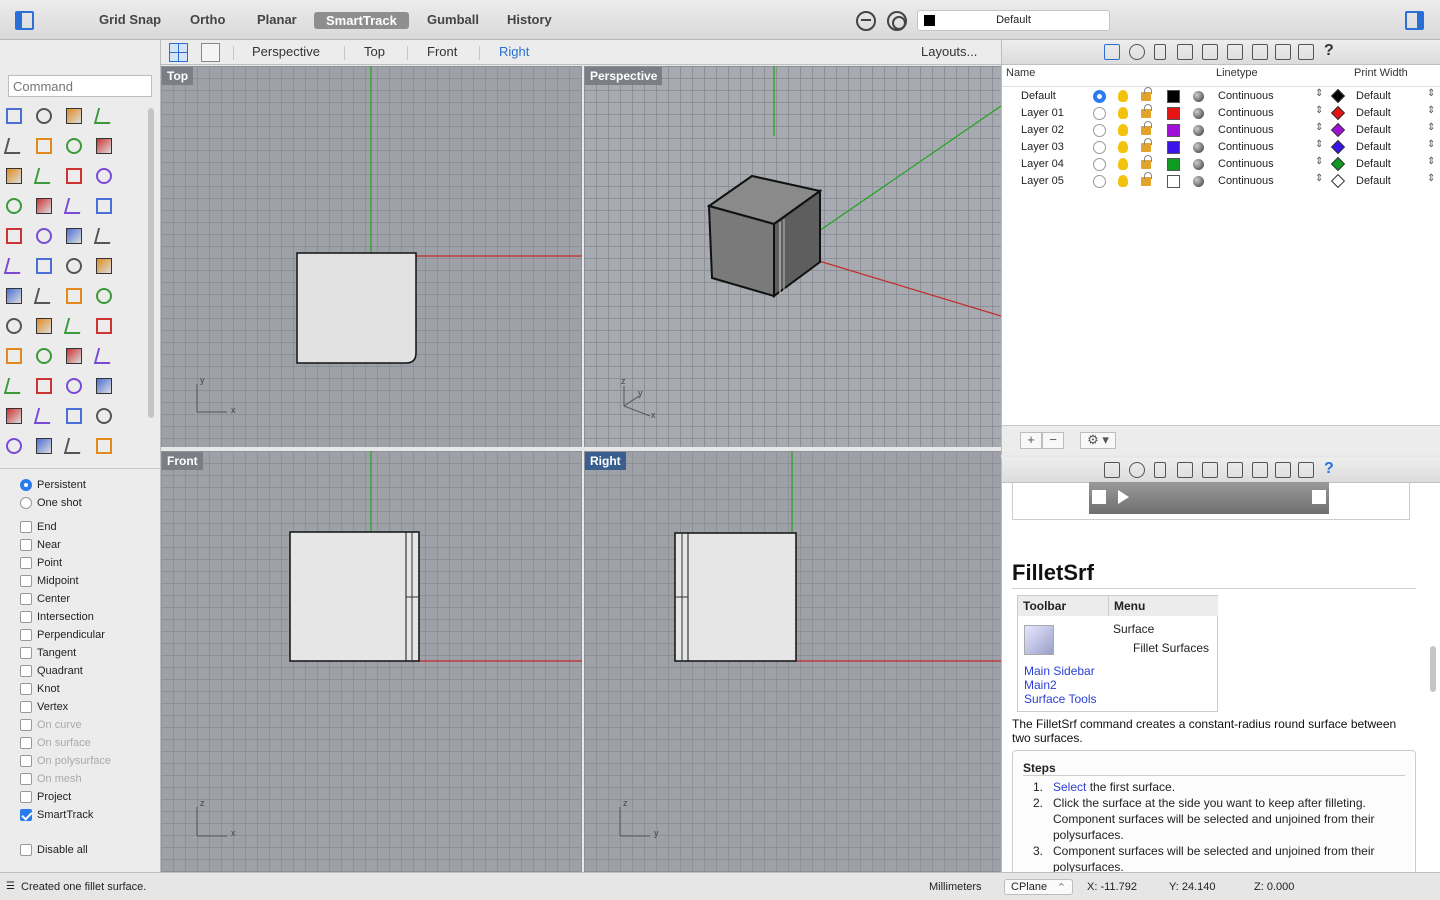  I want to click on book-tool-icon, so click(74, 446).